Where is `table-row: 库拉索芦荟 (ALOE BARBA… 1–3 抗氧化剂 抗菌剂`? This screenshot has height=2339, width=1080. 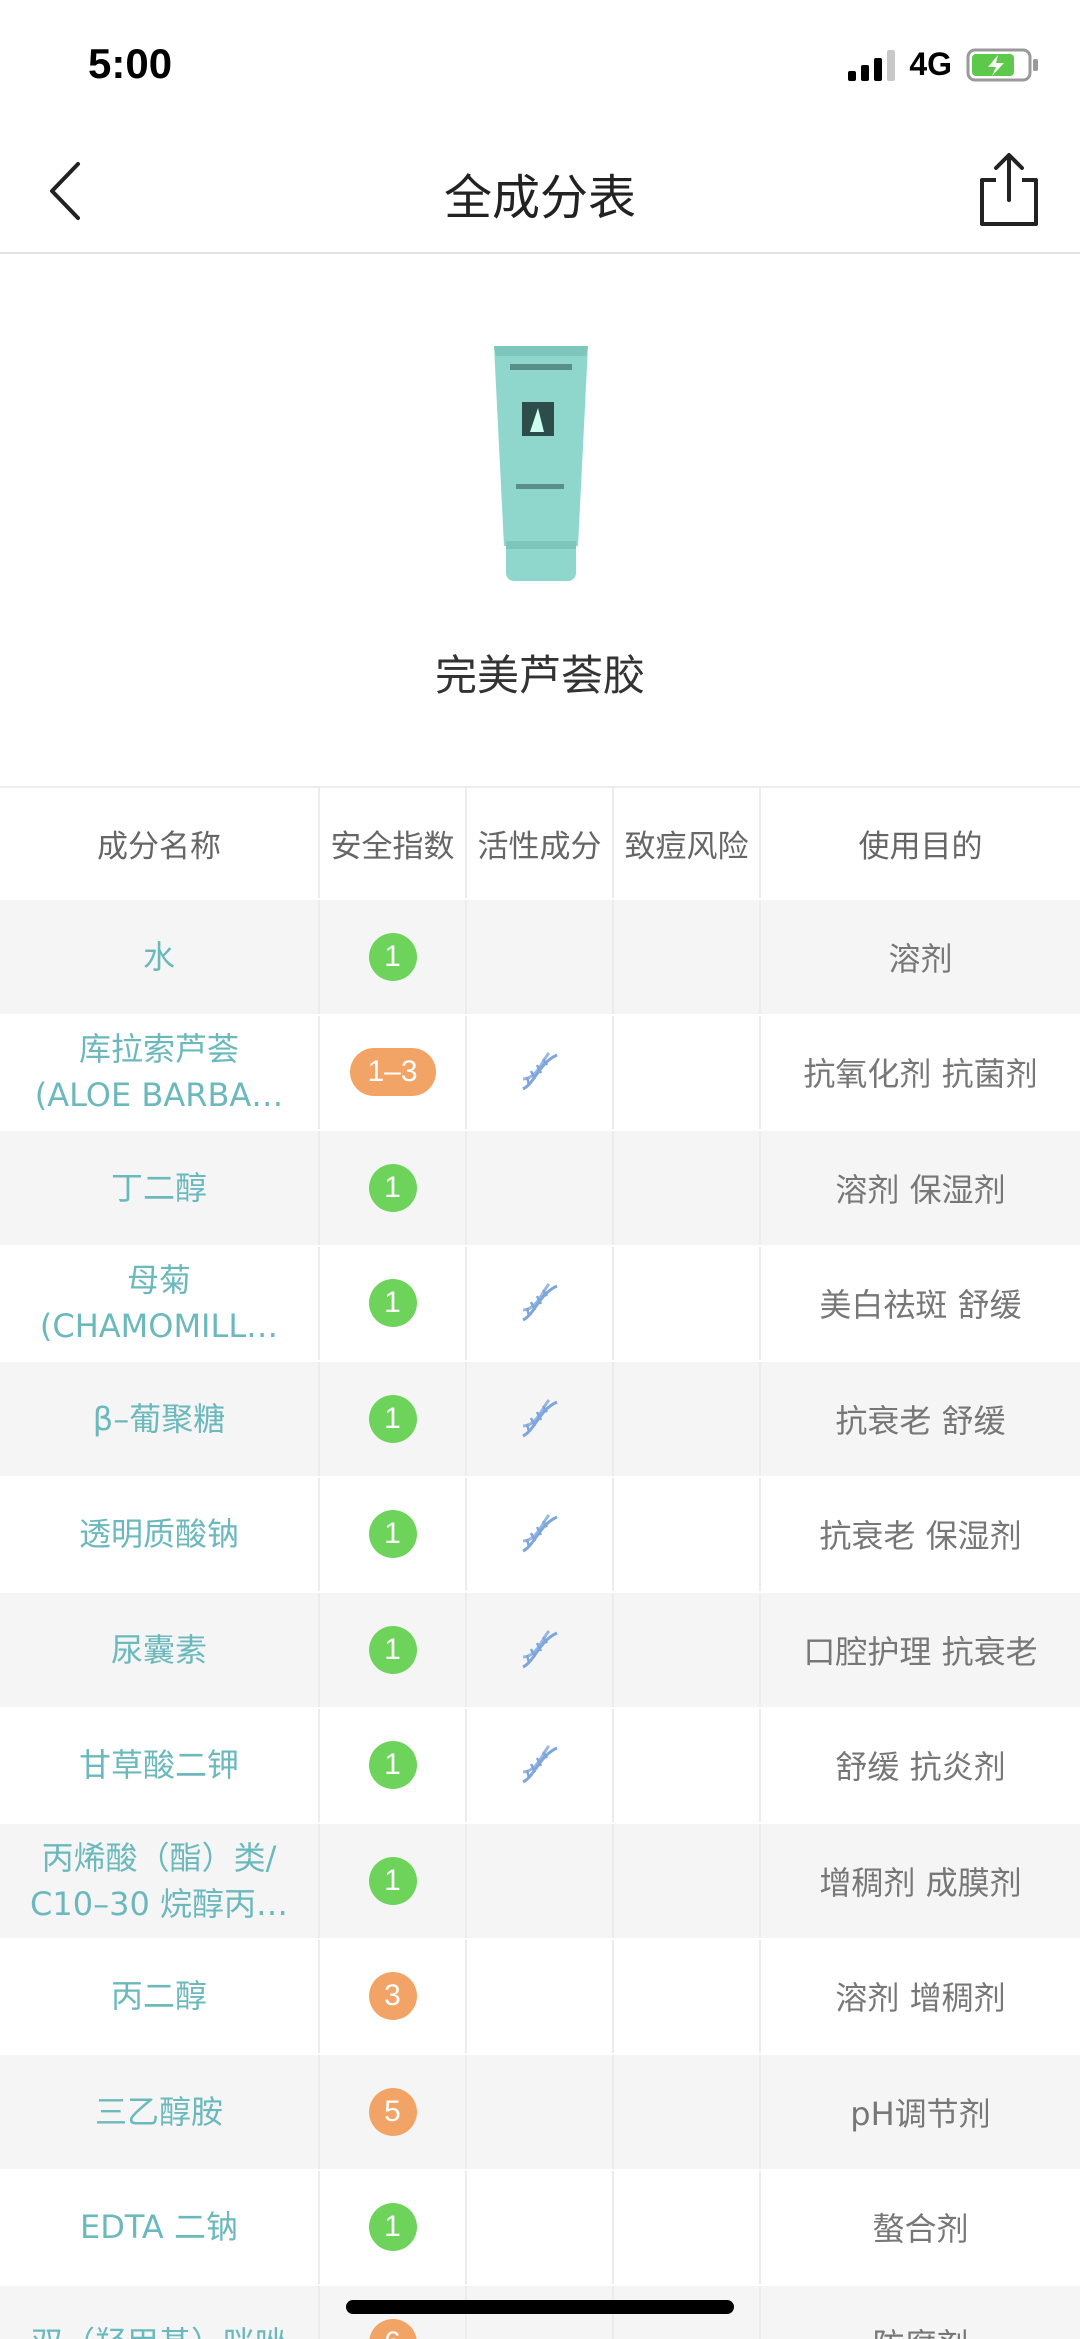
table-row: 库拉索芦荟 (ALOE BARBA… 1–3 抗氧化剂 抗菌剂 is located at coordinates (540, 1073).